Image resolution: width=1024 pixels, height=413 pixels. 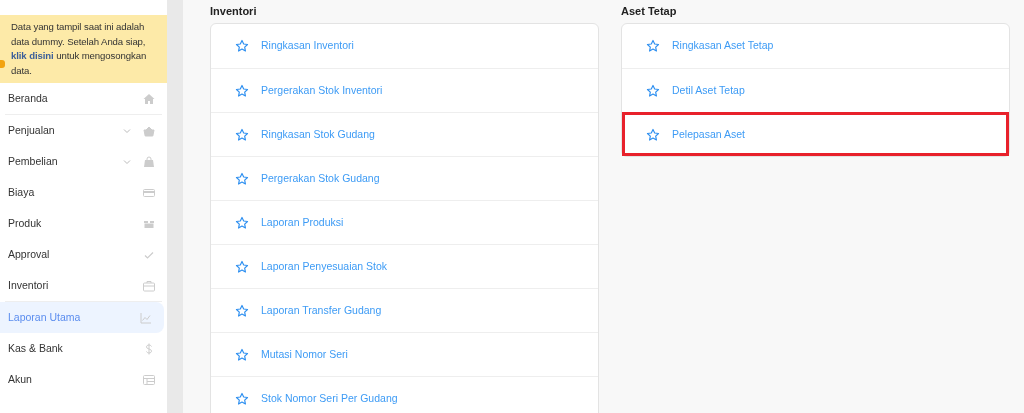 What do you see at coordinates (149, 98) in the screenshot?
I see `home-icon` at bounding box center [149, 98].